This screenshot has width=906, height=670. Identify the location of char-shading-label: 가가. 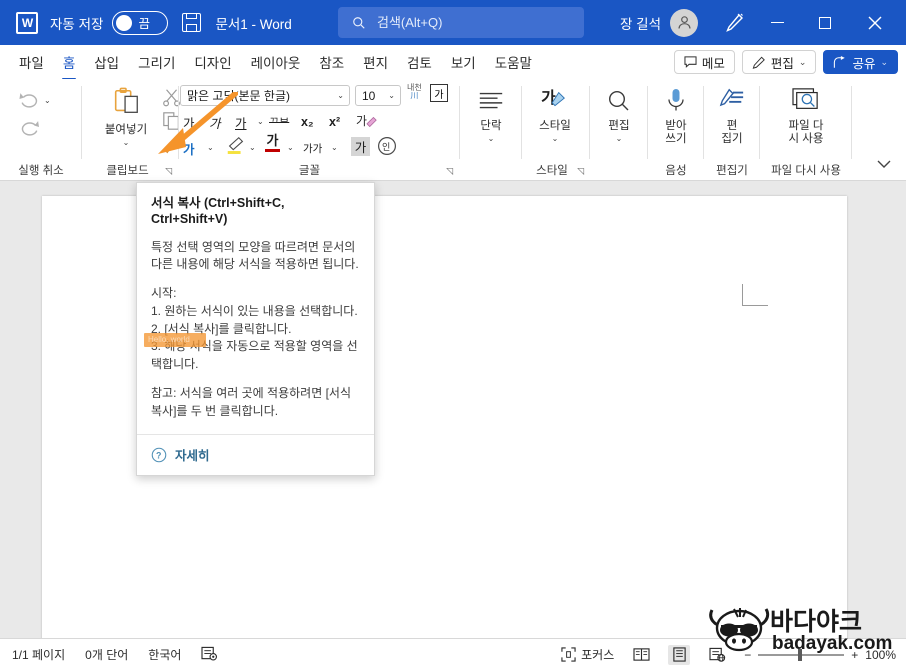
(313, 148).